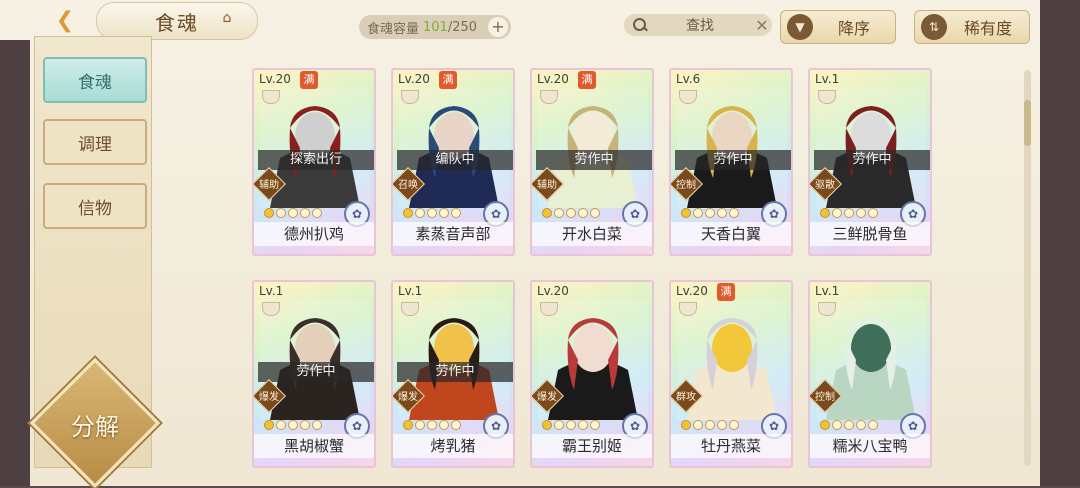  I want to click on sort-order-button: ▼ 降序, so click(838, 27).